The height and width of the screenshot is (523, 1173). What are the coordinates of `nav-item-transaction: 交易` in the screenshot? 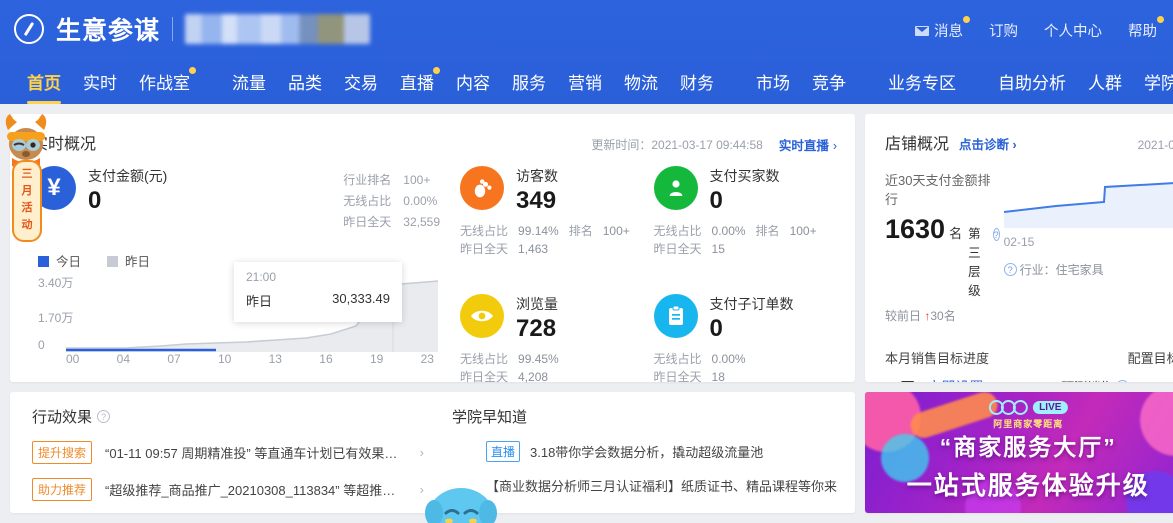 It's located at (361, 81).